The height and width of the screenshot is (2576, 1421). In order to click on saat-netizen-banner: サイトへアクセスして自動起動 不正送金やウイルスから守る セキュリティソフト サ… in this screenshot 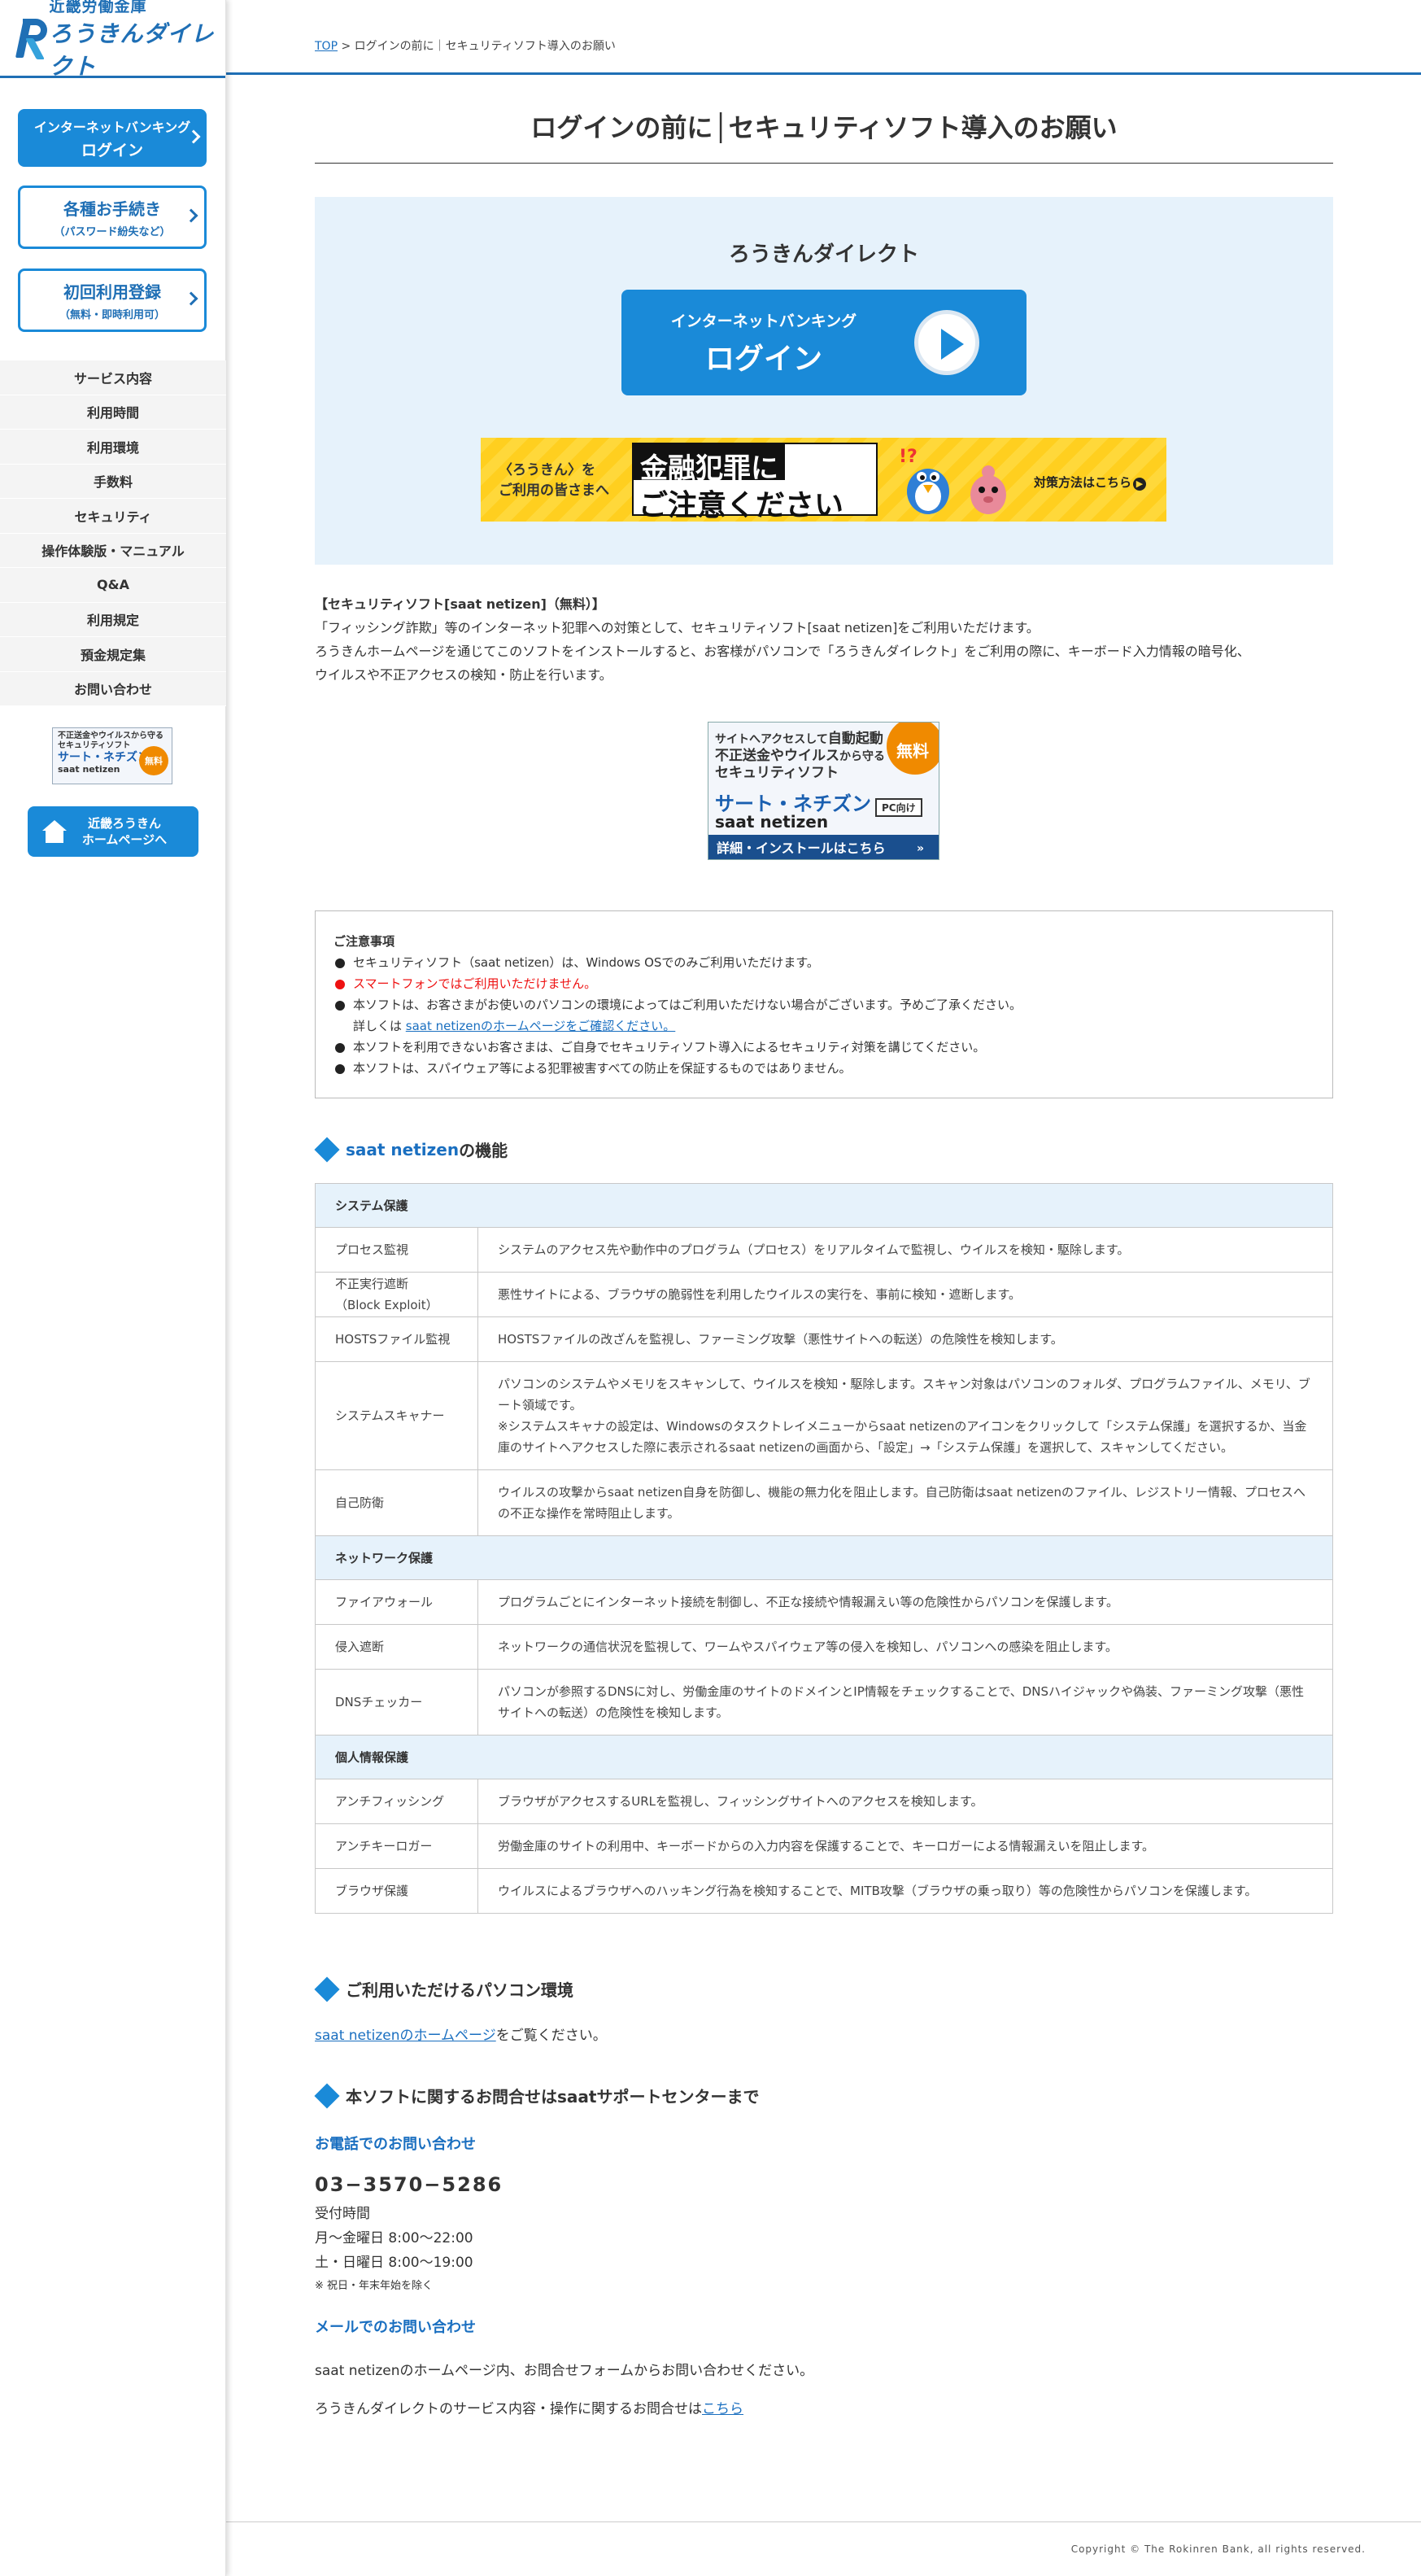, I will do `click(823, 791)`.